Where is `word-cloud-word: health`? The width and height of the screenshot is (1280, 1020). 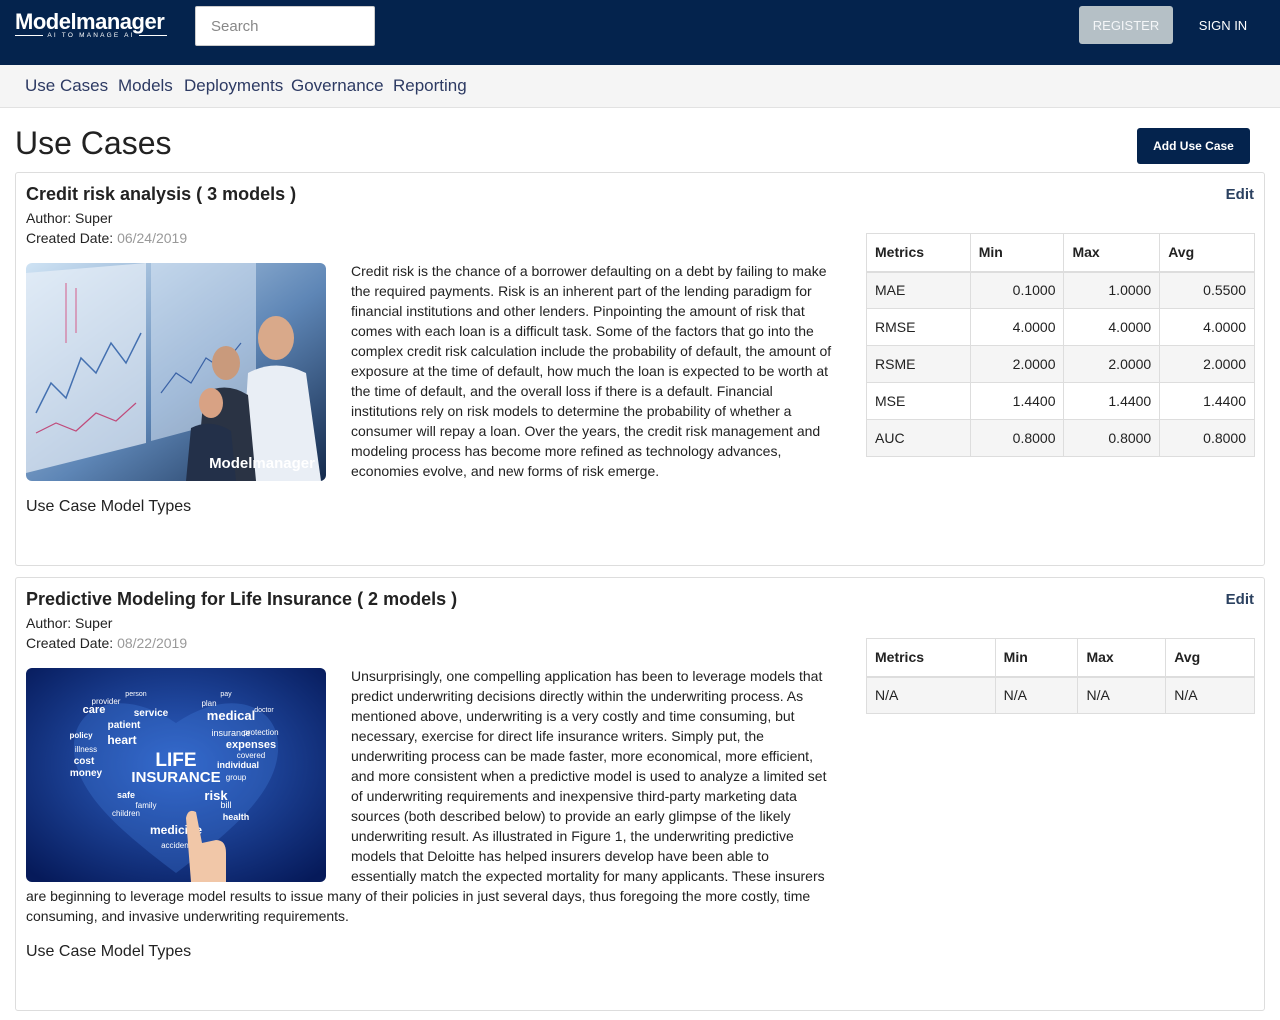
word-cloud-word: health is located at coordinates (236, 817).